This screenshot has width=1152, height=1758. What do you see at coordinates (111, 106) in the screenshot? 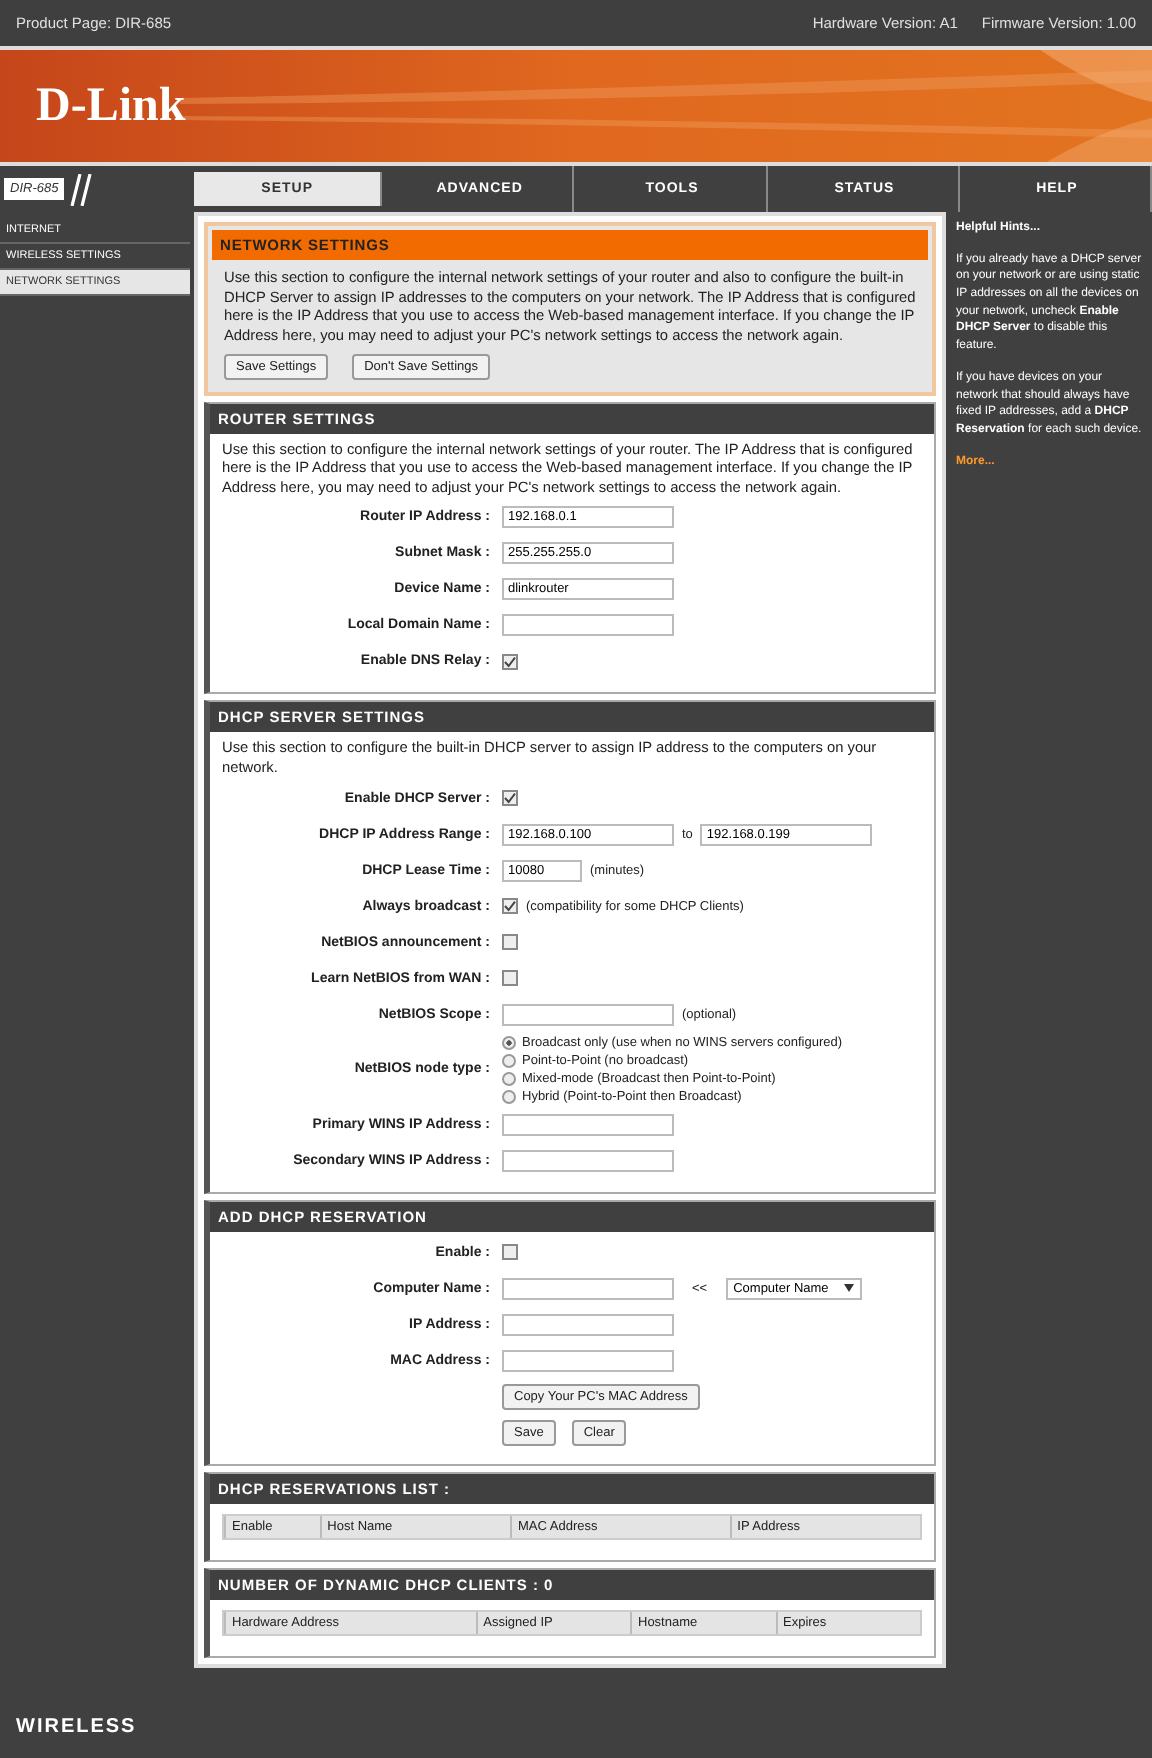
I see `logo: D-Link` at bounding box center [111, 106].